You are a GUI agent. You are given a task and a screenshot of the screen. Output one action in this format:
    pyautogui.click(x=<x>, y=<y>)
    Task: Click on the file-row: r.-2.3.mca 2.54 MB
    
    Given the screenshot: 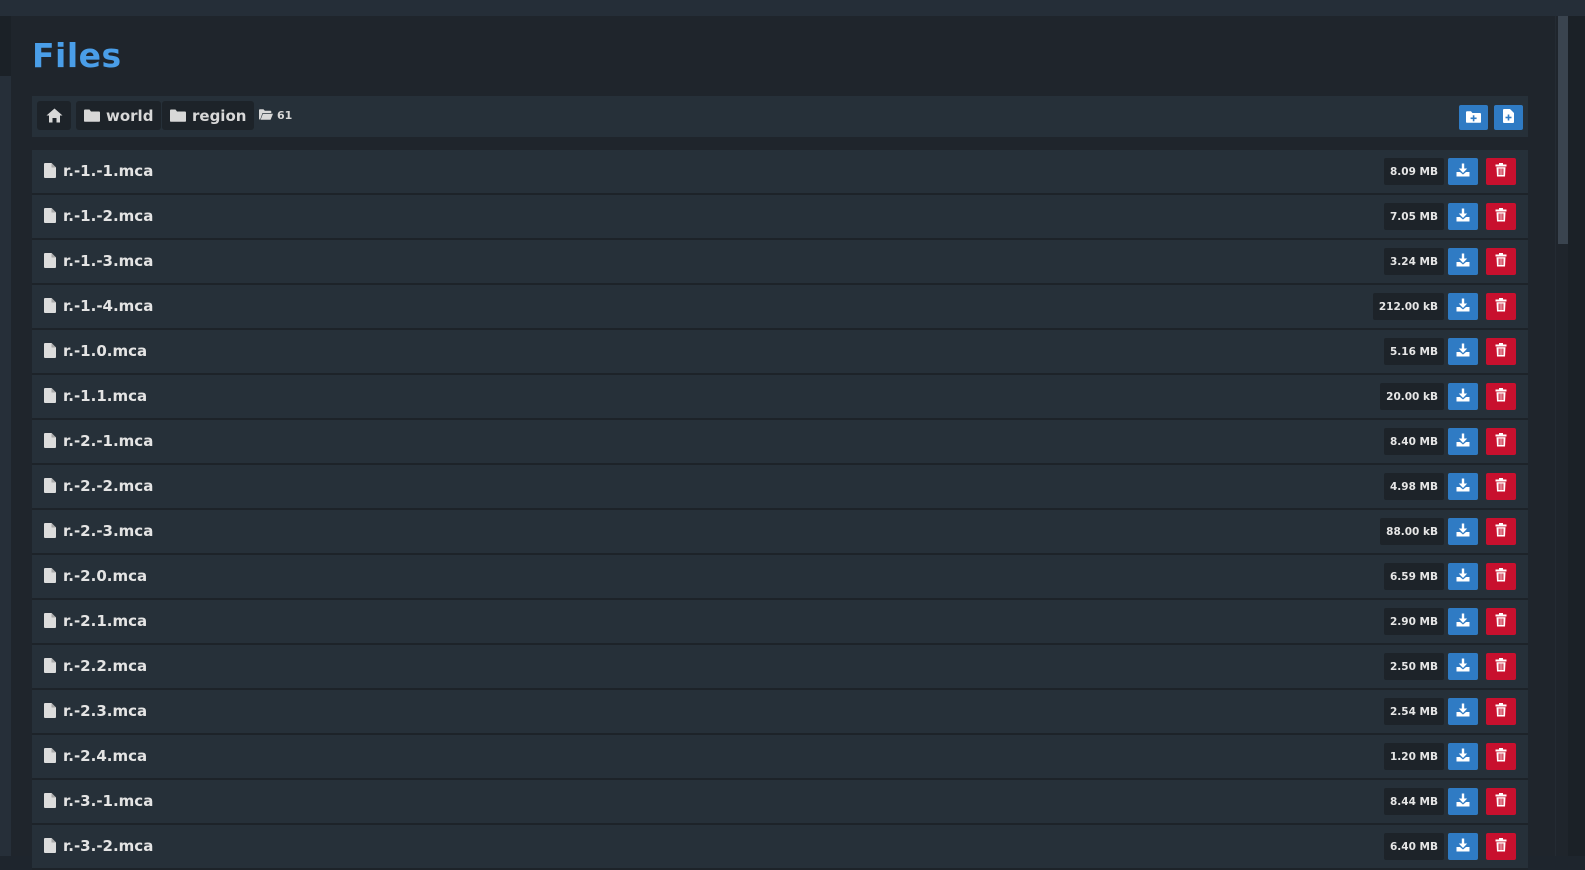 What is the action you would take?
    pyautogui.click(x=780, y=712)
    